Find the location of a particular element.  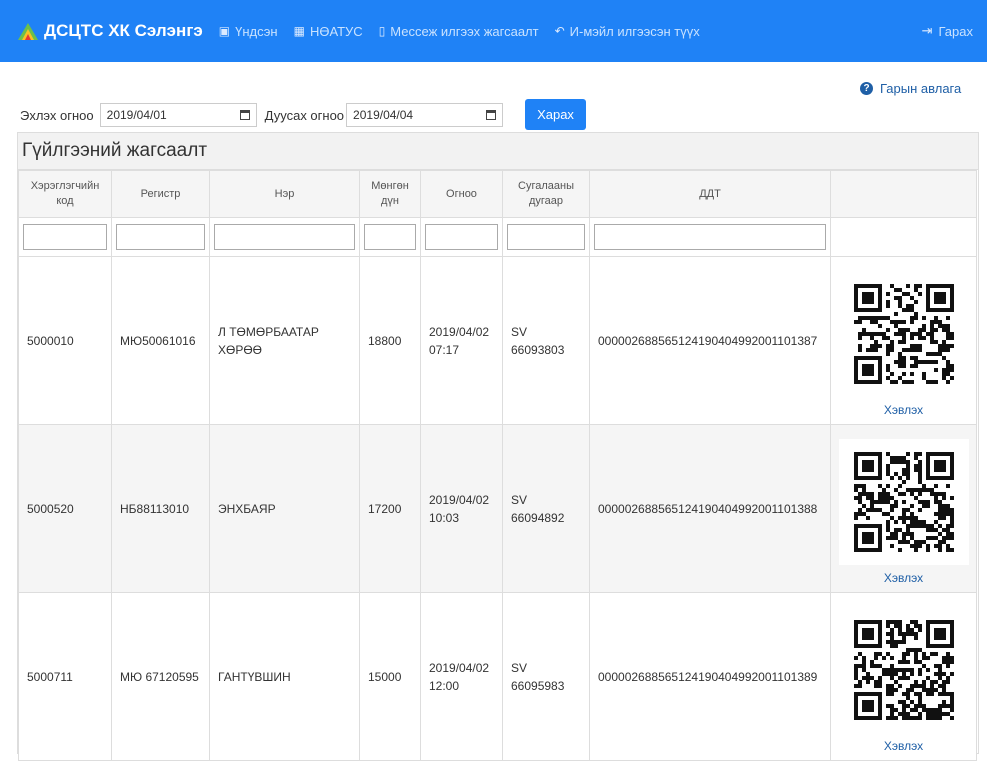

panel-title: Гүйлгээний жагсаалт is located at coordinates (498, 151).